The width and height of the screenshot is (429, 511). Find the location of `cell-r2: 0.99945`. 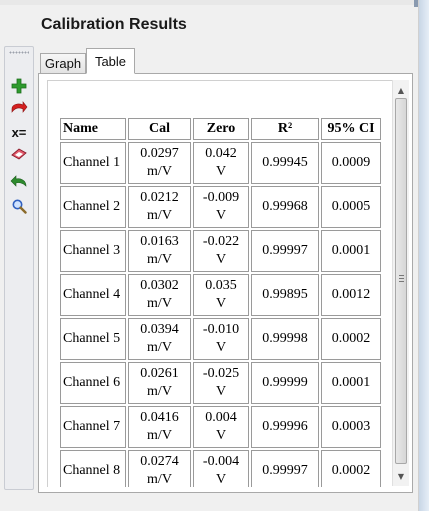

cell-r2: 0.99945 is located at coordinates (285, 163).